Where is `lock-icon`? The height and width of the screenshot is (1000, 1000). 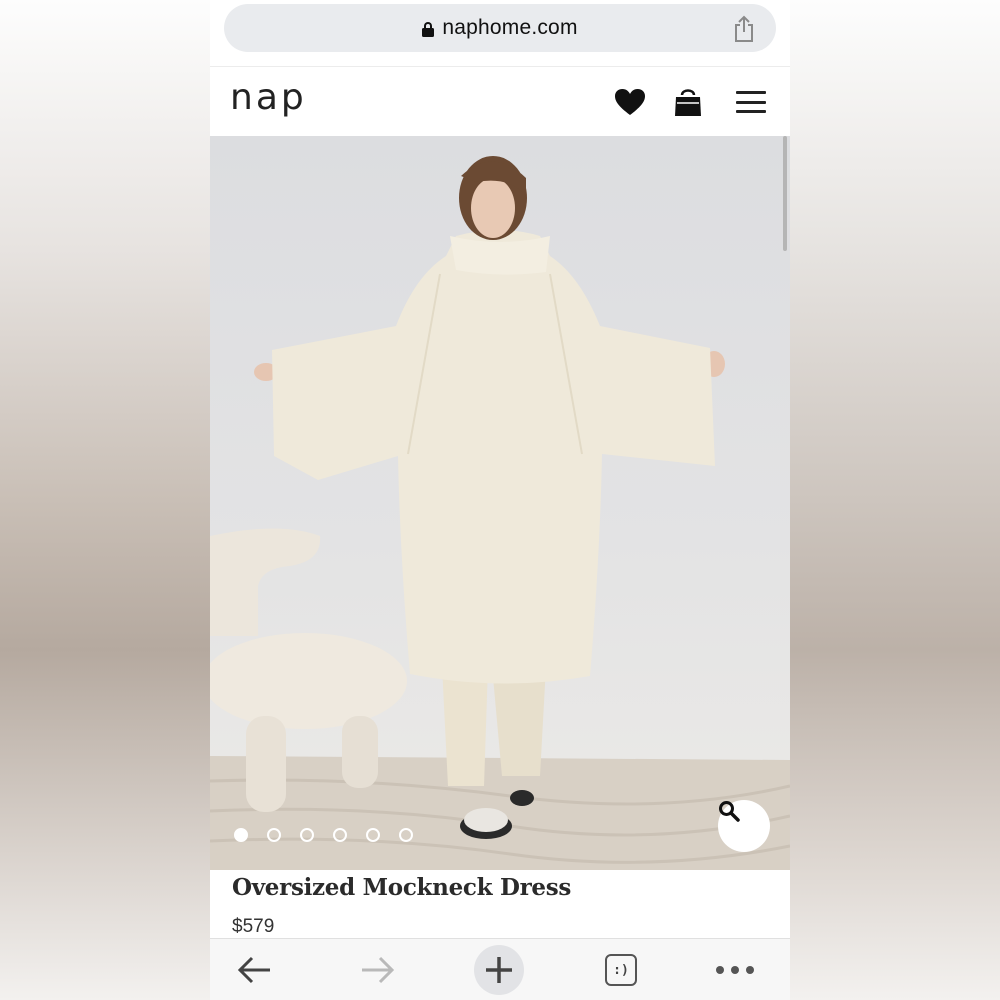
lock-icon is located at coordinates (428, 29).